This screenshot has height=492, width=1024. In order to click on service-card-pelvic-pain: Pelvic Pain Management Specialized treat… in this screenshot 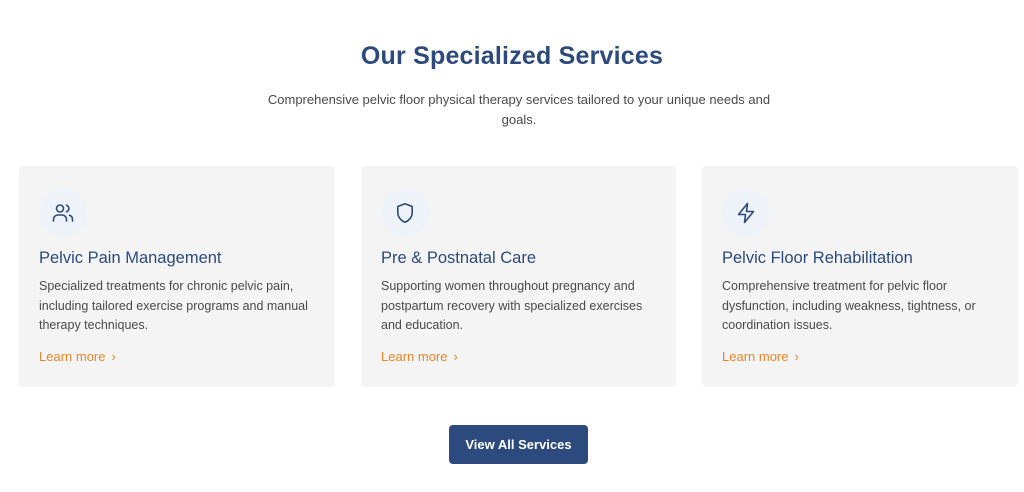, I will do `click(177, 276)`.